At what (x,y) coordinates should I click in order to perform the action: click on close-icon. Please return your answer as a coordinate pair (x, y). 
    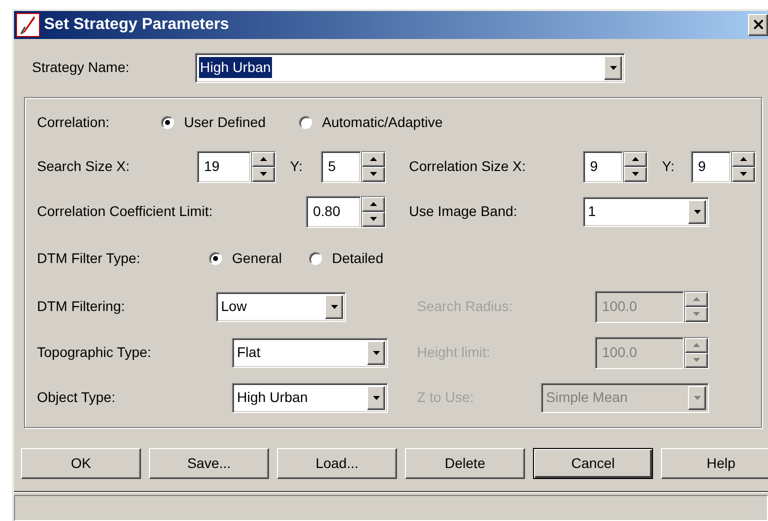
    Looking at the image, I should click on (758, 25).